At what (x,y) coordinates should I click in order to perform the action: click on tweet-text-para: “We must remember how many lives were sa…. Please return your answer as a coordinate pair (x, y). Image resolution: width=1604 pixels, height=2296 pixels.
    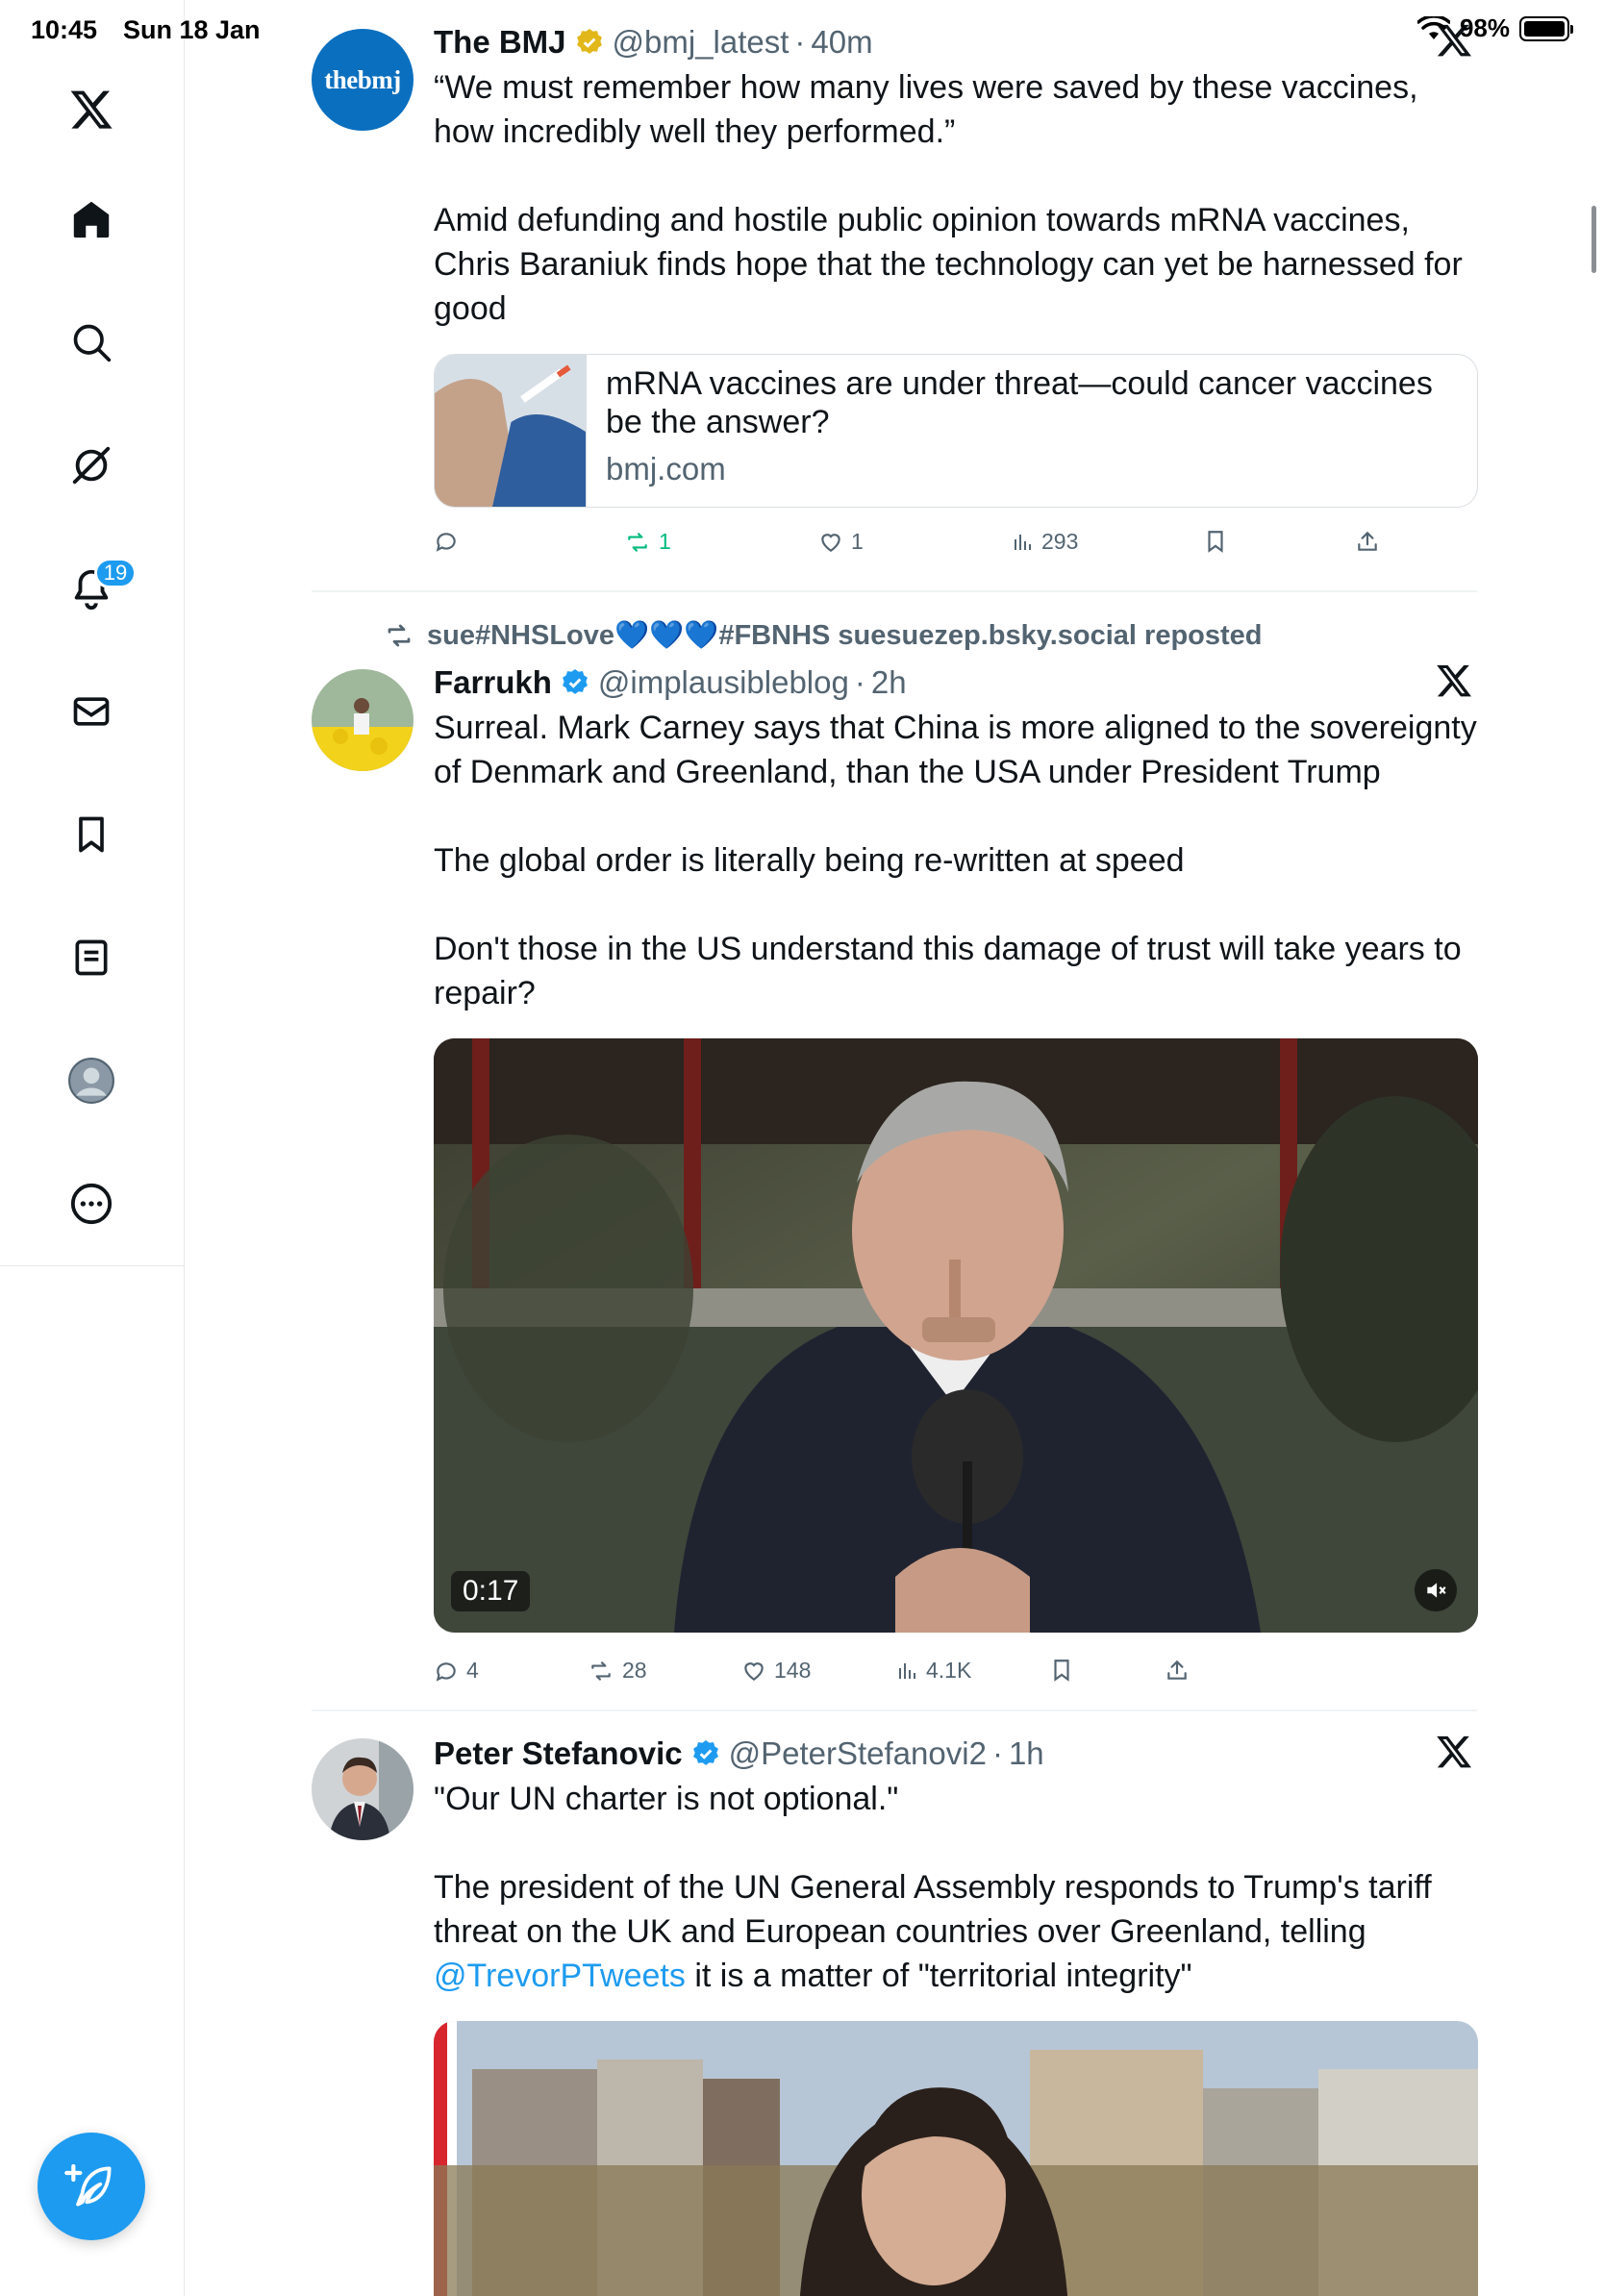
    Looking at the image, I should click on (930, 109).